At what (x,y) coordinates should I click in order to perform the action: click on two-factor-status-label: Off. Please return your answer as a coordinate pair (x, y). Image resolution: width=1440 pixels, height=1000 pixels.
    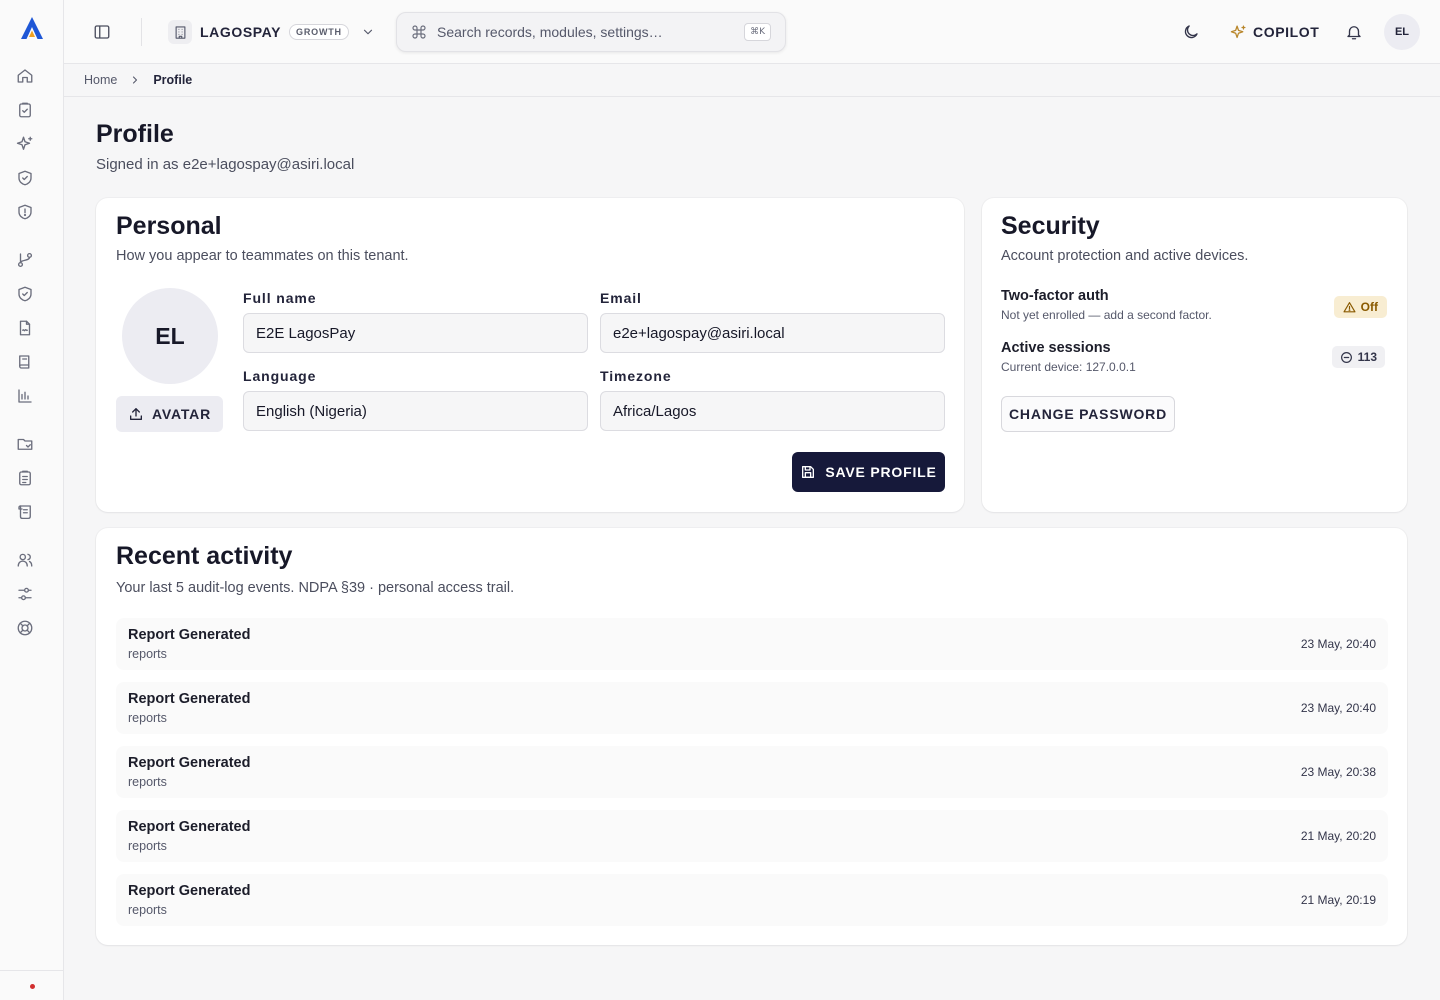
    Looking at the image, I should click on (1369, 307).